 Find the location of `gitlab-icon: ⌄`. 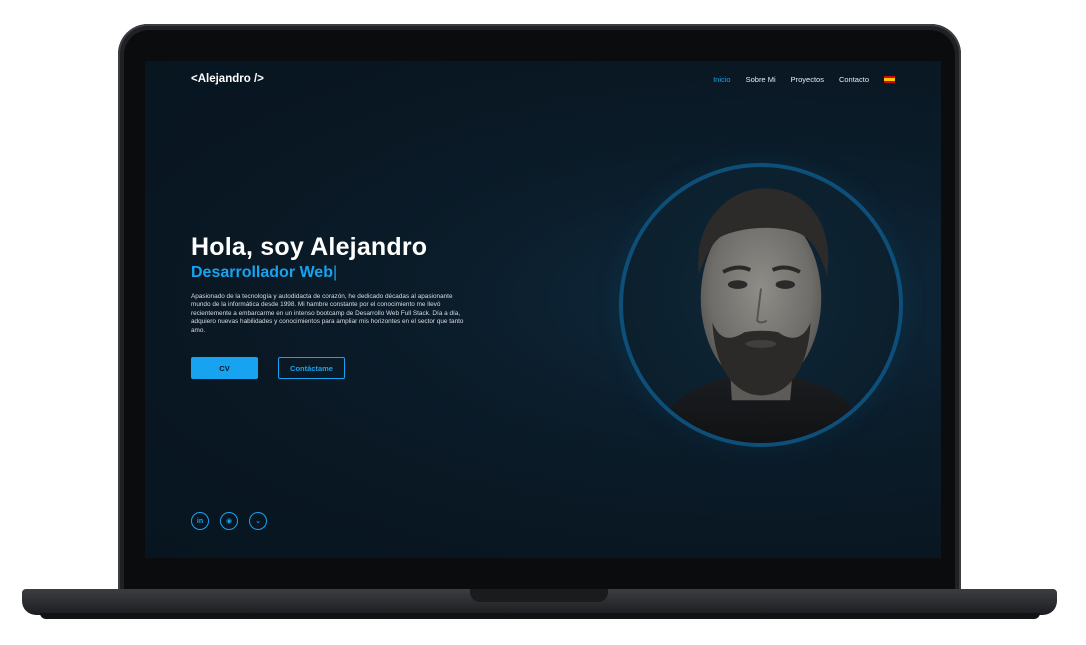

gitlab-icon: ⌄ is located at coordinates (258, 521).